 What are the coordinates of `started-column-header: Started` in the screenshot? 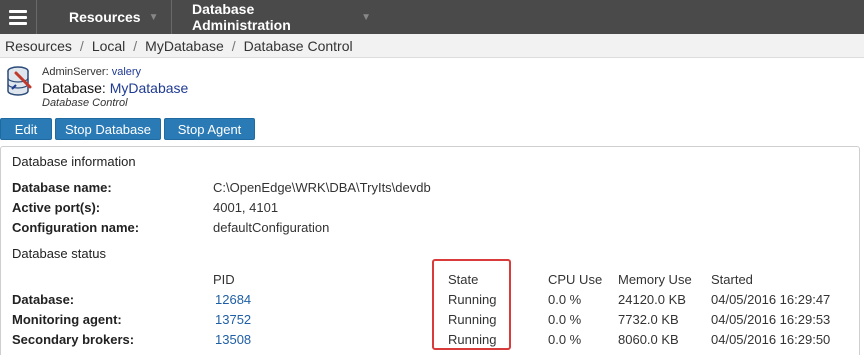 It's located at (732, 279).